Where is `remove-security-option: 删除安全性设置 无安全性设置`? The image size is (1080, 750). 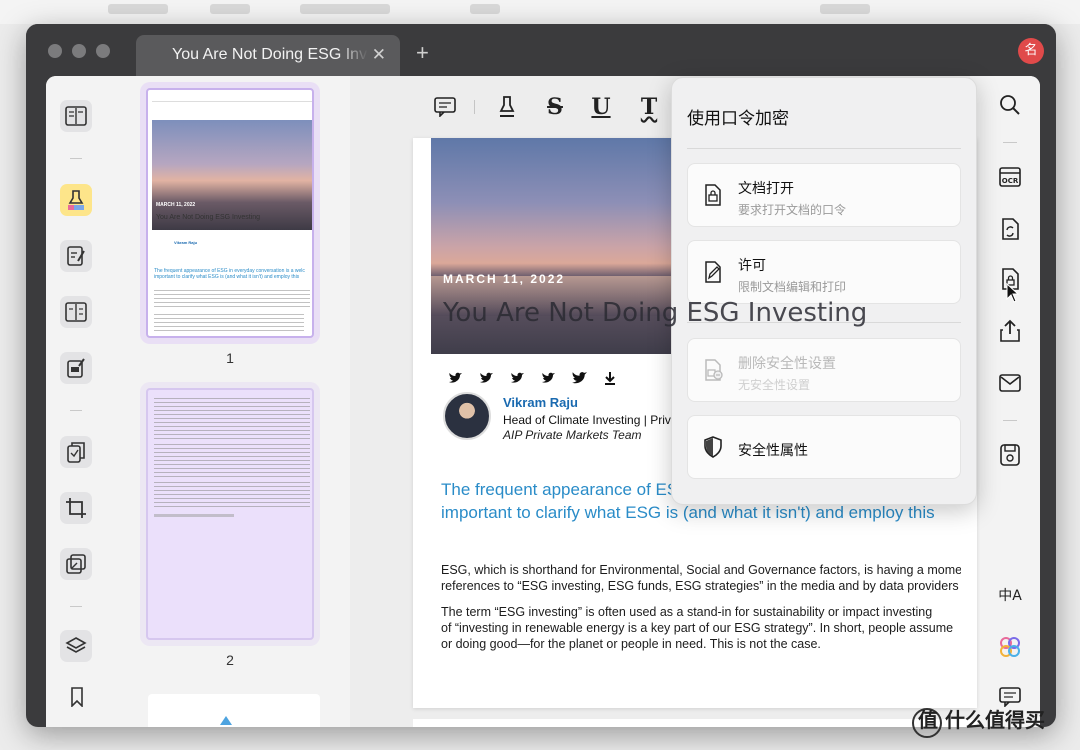
remove-security-option: 删除安全性设置 无安全性设置 is located at coordinates (824, 370).